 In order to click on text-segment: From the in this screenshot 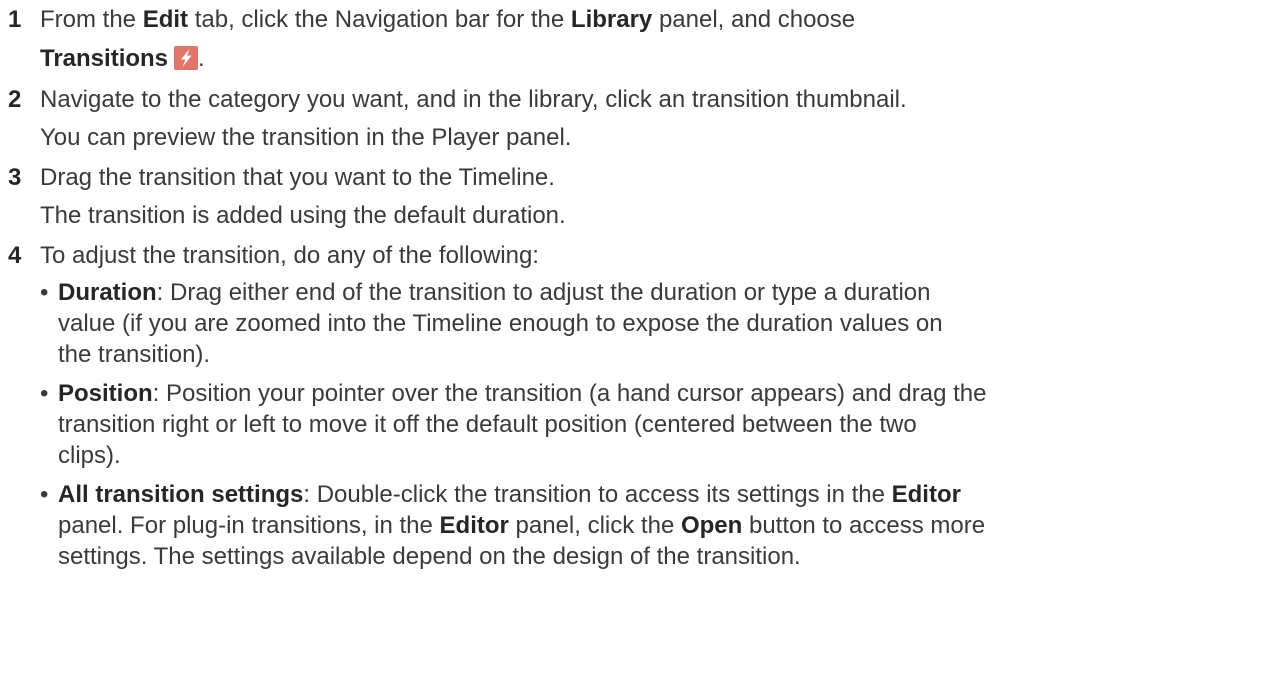, I will do `click(91, 19)`.